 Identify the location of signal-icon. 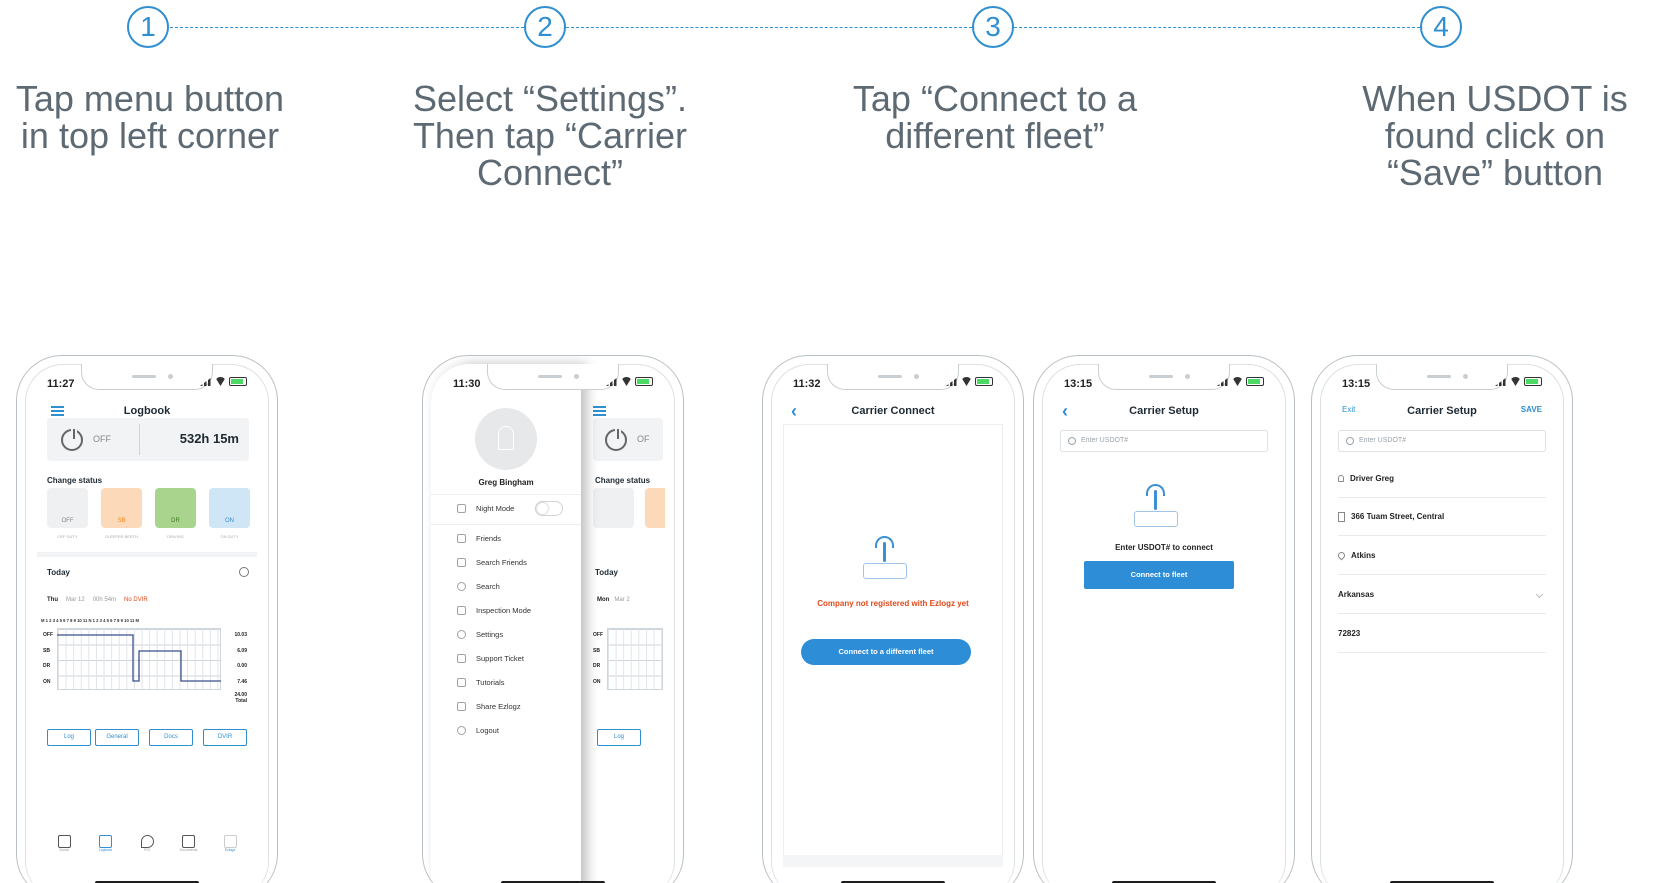
(206, 381).